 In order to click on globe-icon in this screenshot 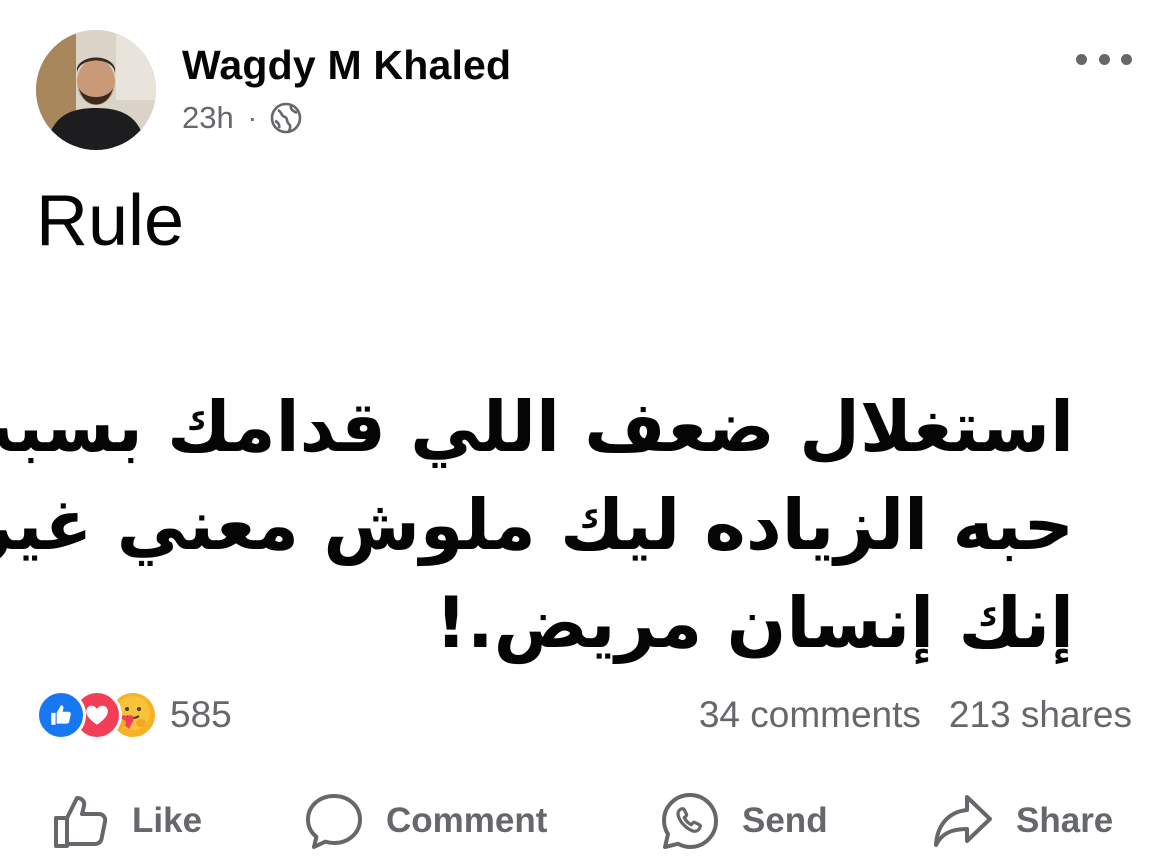, I will do `click(286, 118)`.